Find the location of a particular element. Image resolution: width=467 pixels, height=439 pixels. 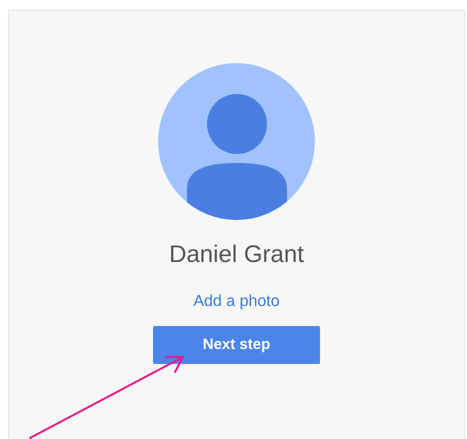

profile-name: Daniel Grant is located at coordinates (236, 255).